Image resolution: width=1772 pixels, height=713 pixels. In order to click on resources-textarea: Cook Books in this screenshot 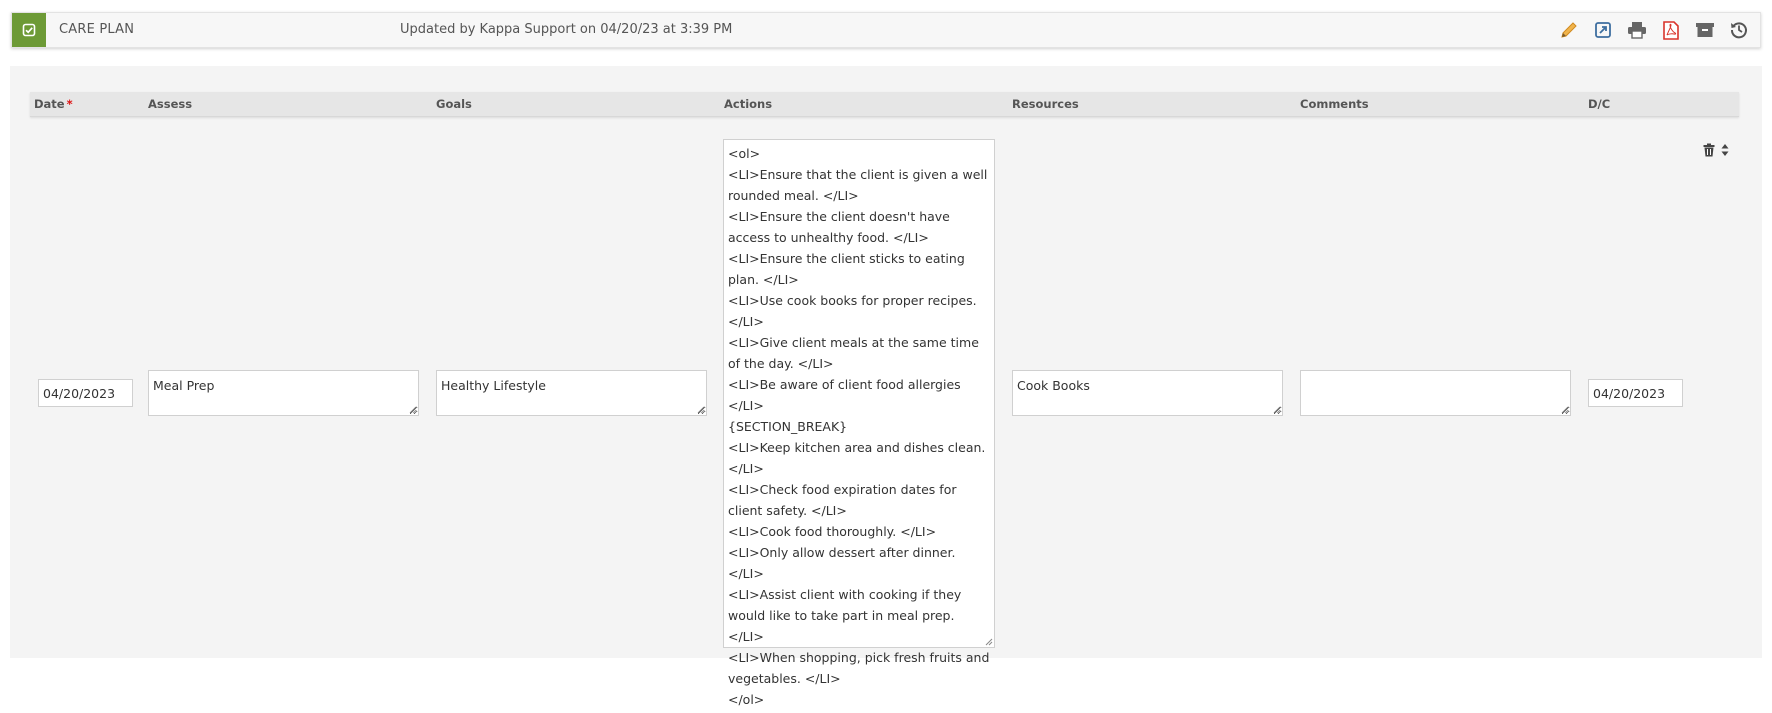, I will do `click(1147, 393)`.